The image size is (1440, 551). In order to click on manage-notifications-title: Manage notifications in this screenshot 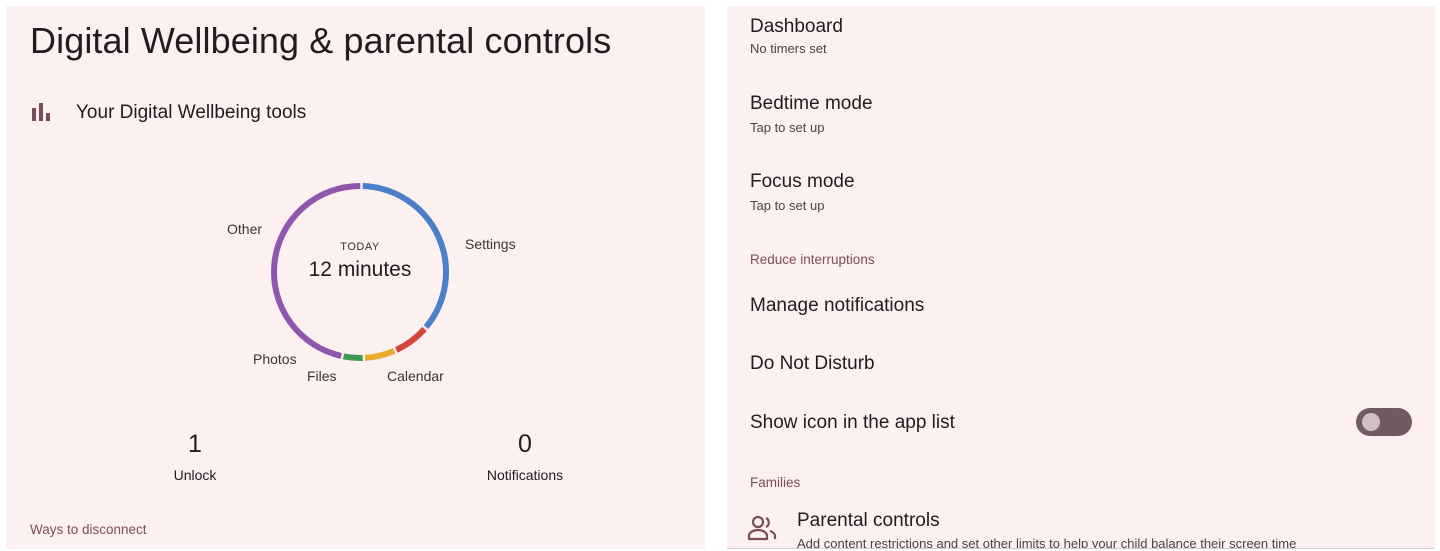, I will do `click(837, 305)`.